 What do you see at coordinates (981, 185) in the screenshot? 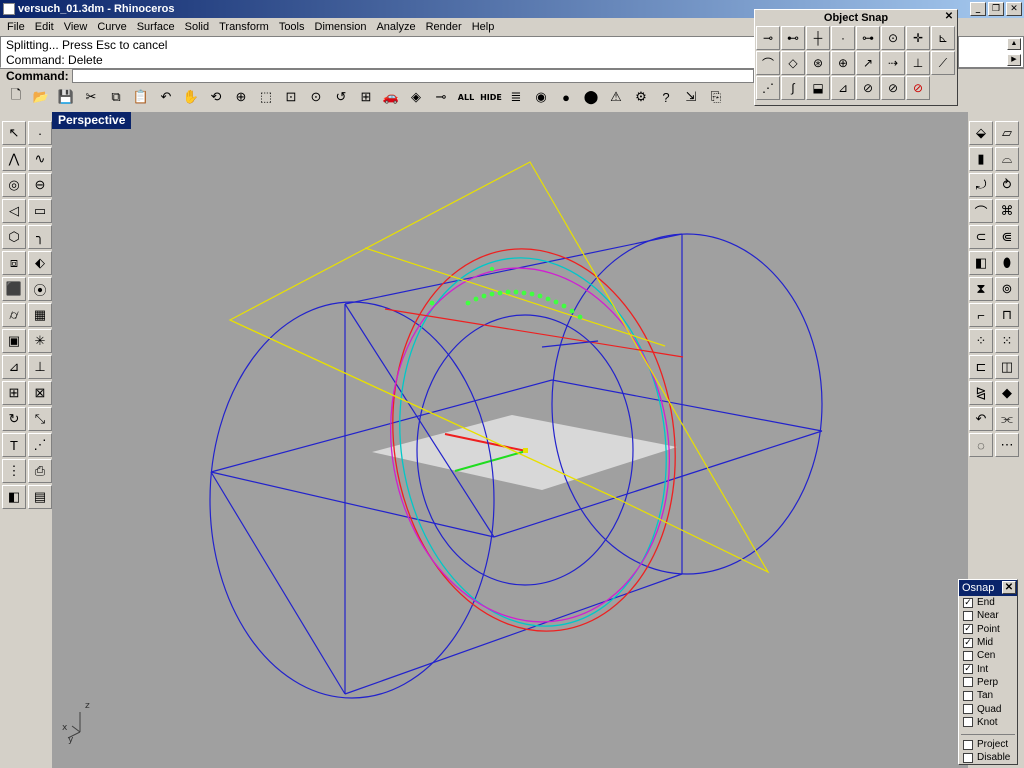
I see `revolve-icon: ⤾` at bounding box center [981, 185].